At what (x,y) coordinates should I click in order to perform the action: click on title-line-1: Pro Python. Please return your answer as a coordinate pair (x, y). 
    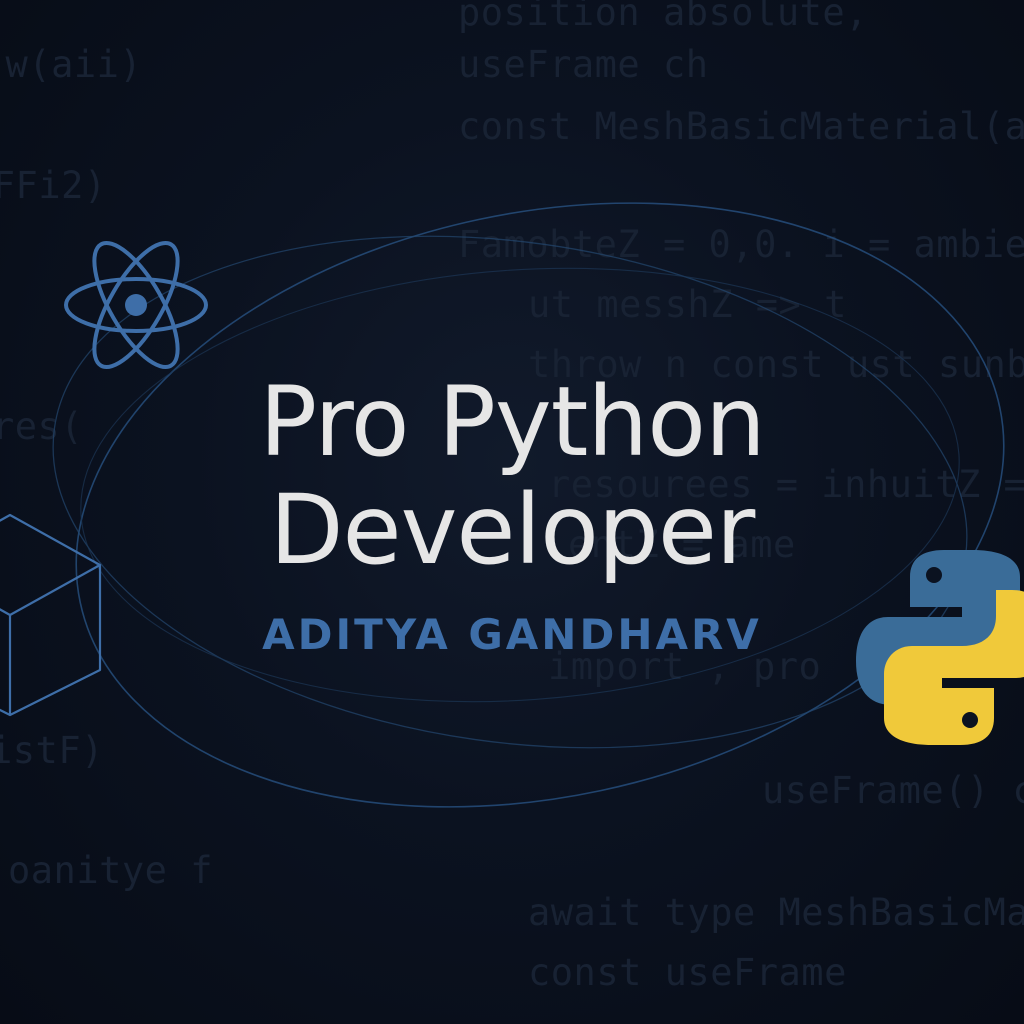
    Looking at the image, I should click on (512, 422).